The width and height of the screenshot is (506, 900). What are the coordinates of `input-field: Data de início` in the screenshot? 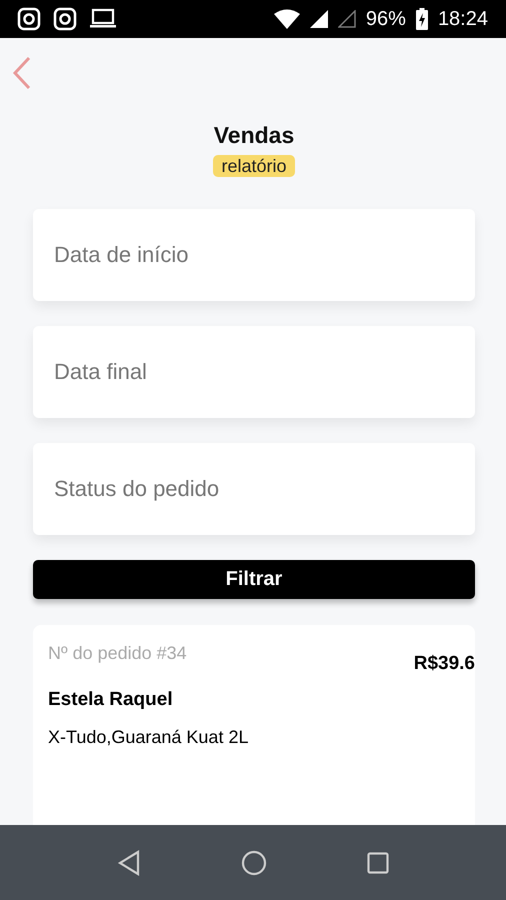 It's located at (254, 255).